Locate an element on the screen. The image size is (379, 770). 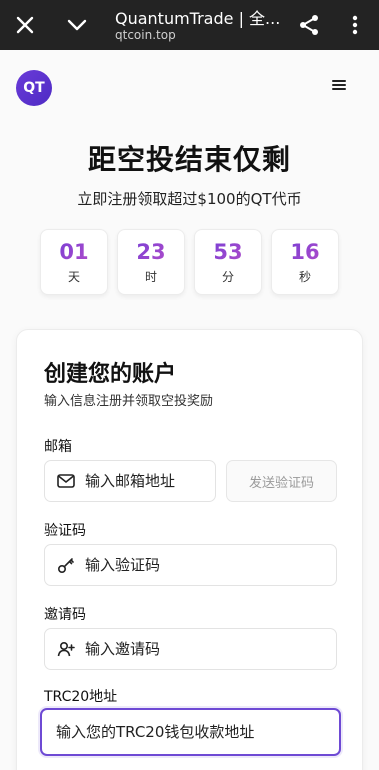
countdown-unit: 秒 is located at coordinates (304, 277).